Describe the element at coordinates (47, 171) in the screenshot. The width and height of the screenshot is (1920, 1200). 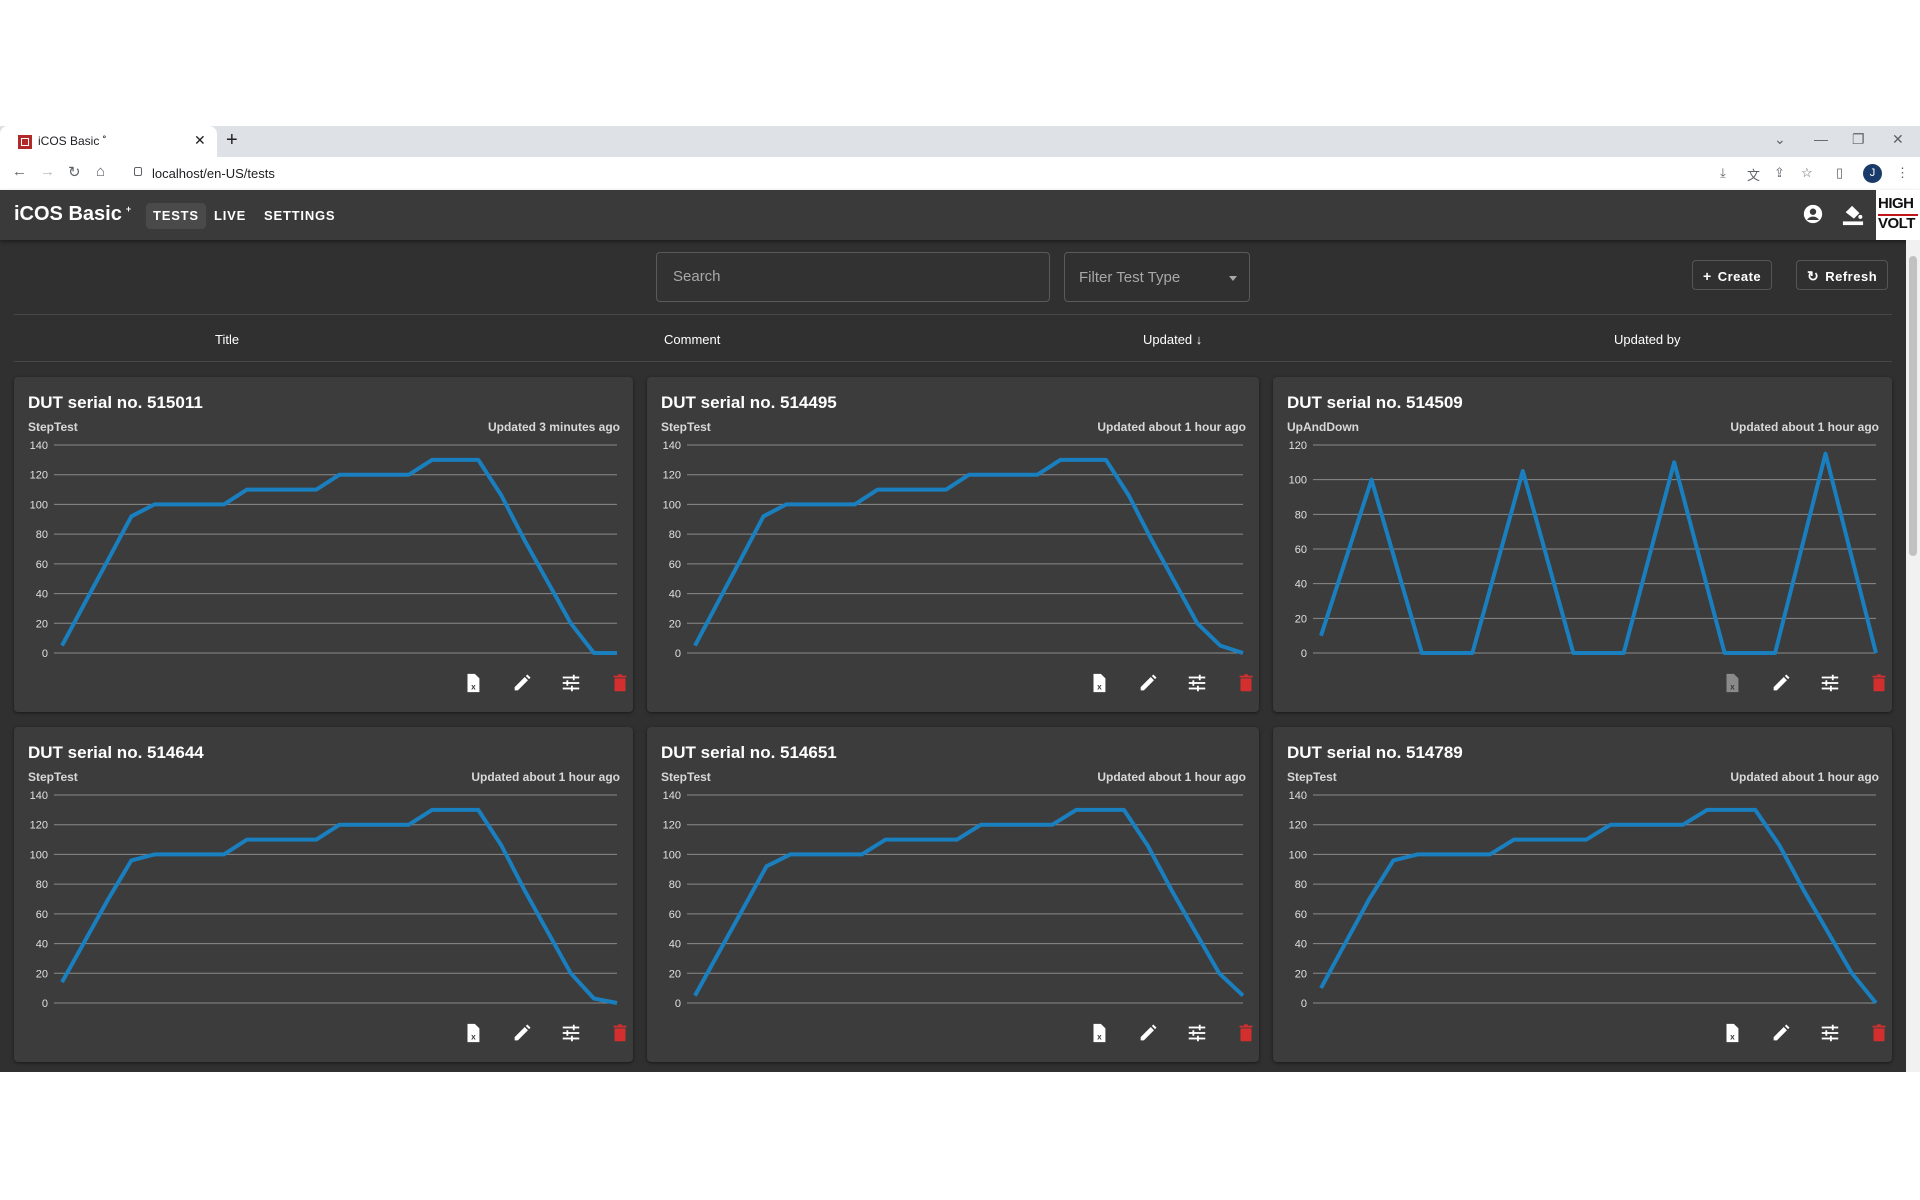
I see `forward-icon: →` at that location.